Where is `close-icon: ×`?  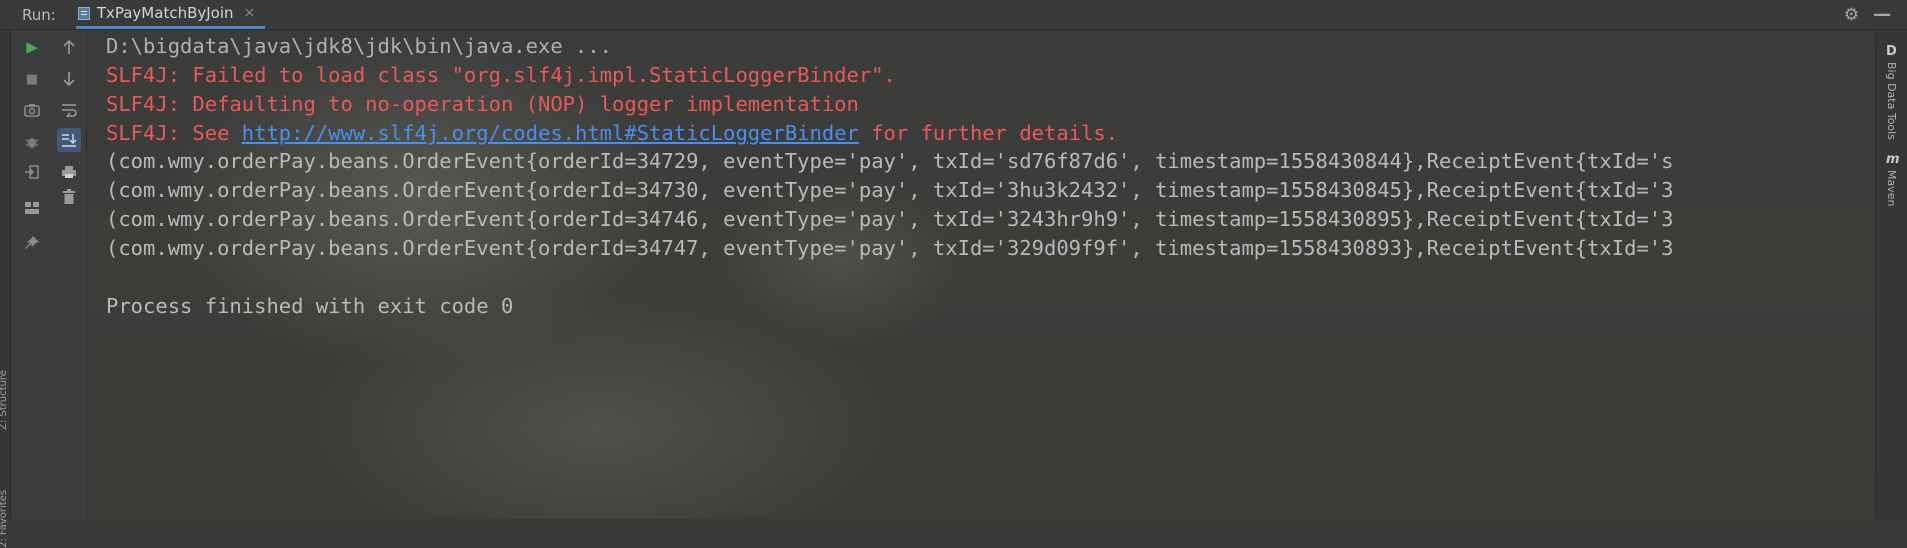
close-icon: × is located at coordinates (250, 13).